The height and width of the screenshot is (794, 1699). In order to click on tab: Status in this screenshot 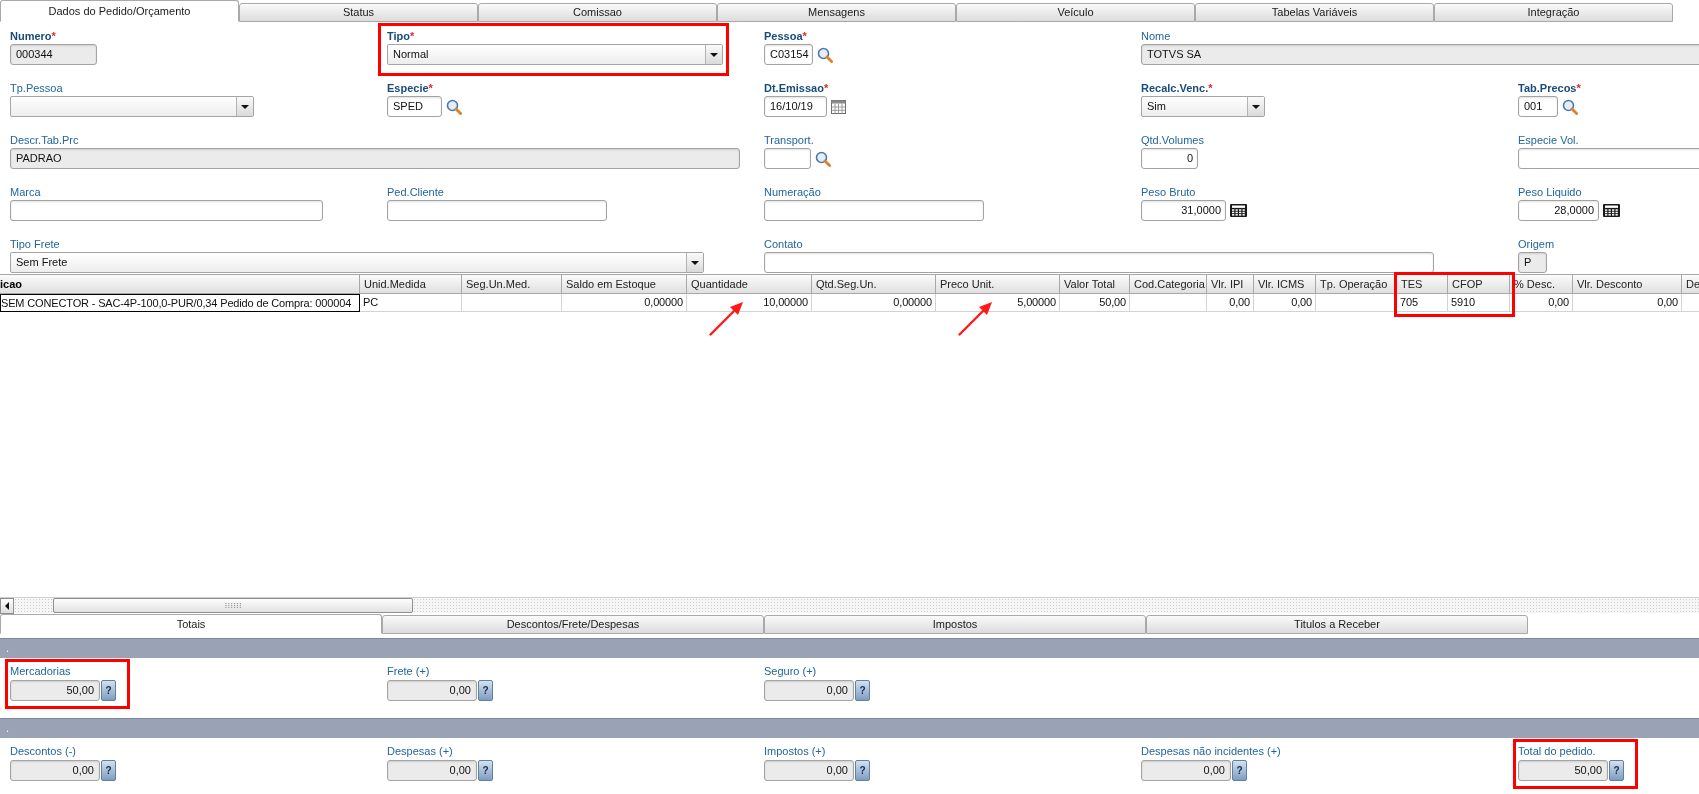, I will do `click(358, 12)`.